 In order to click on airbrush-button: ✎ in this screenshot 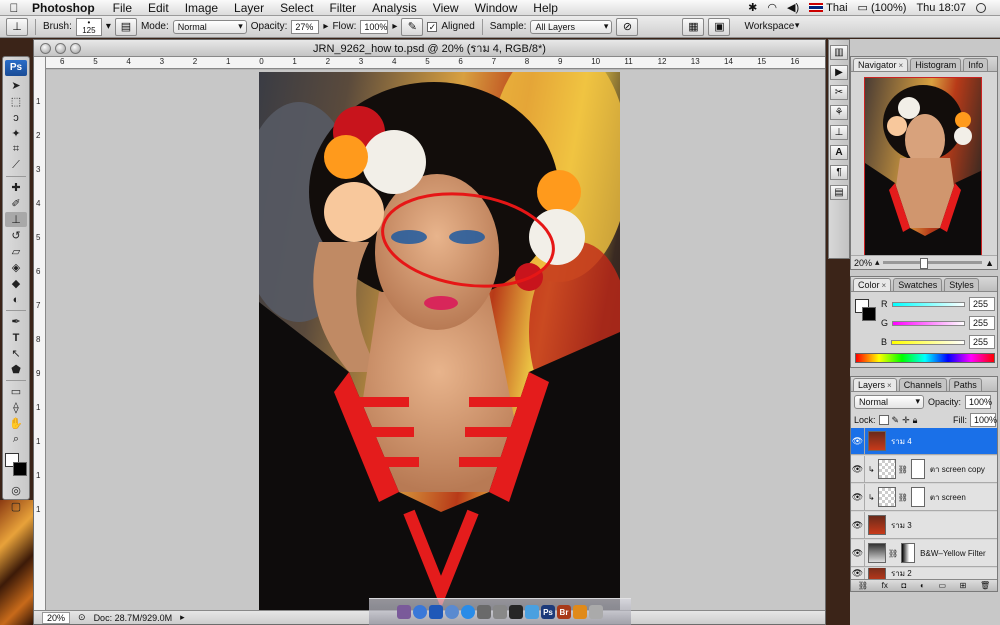, I will do `click(412, 26)`.